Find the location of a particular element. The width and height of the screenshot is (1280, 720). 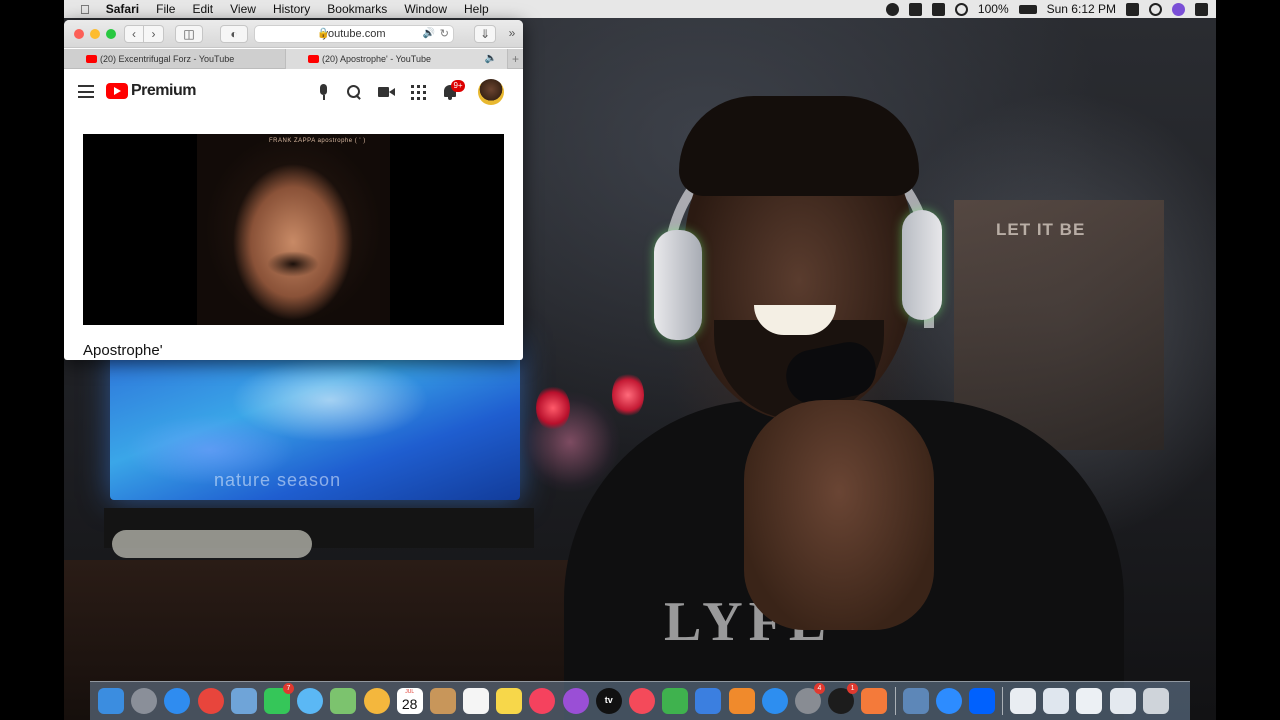

menu-file: File is located at coordinates (165, 9).